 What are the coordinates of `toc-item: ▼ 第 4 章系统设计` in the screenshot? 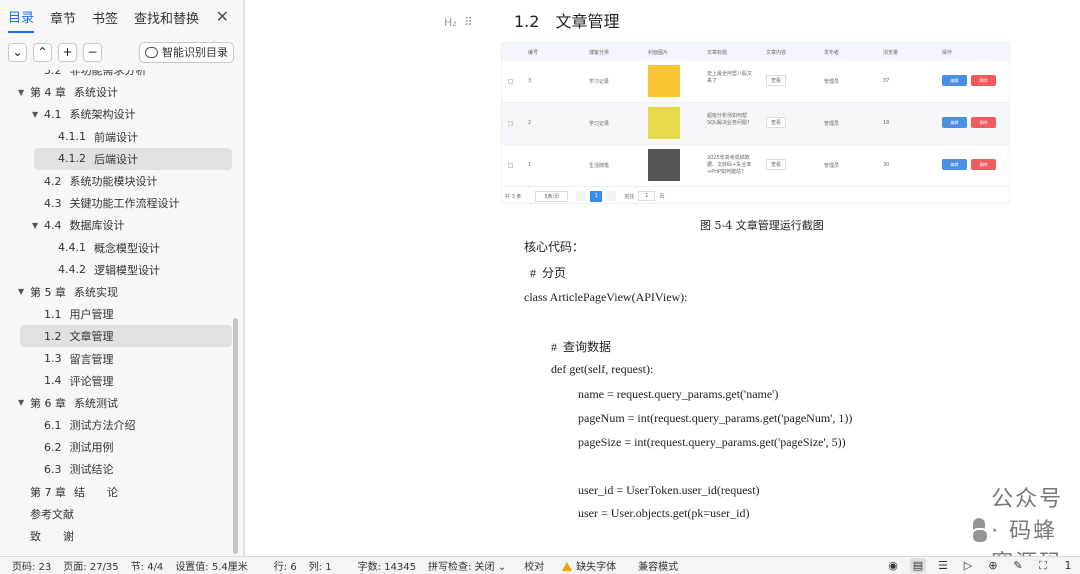 It's located at (116, 92).